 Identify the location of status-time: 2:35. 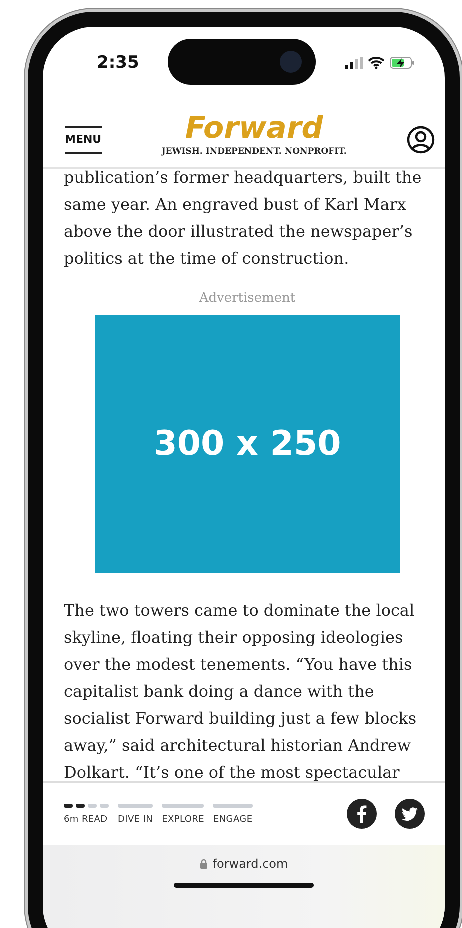
(118, 63).